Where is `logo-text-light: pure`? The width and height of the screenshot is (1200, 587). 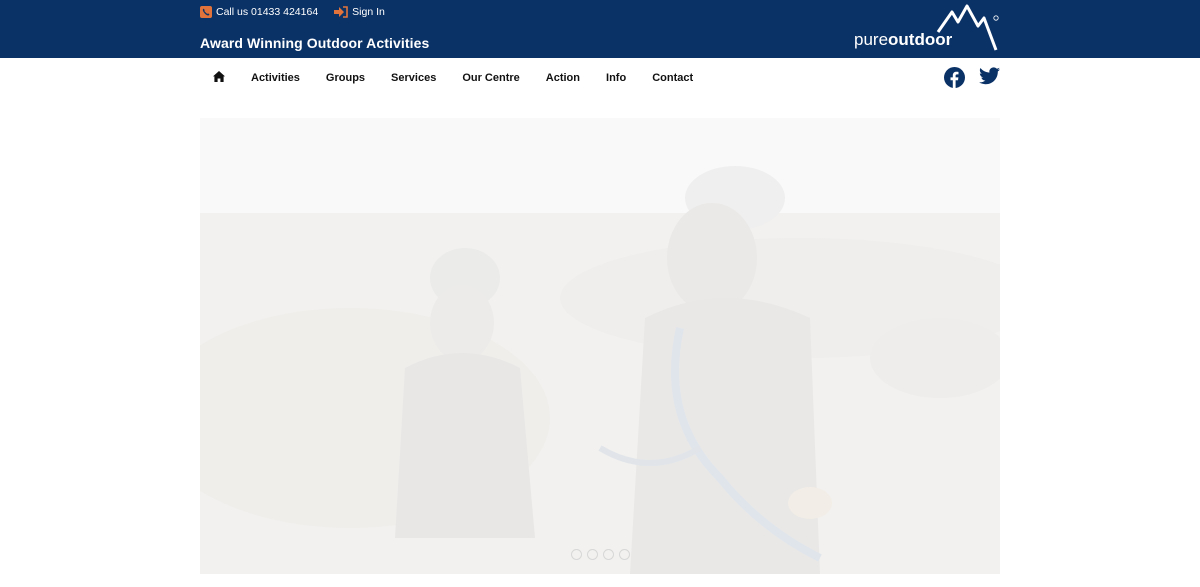 logo-text-light: pure is located at coordinates (871, 39).